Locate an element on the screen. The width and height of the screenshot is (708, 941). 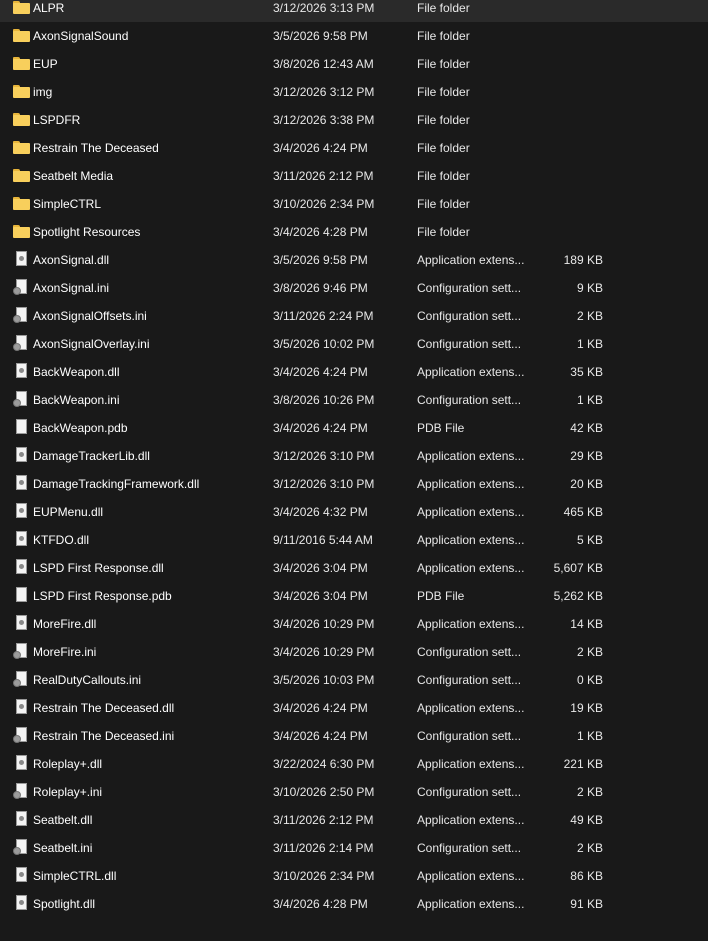
date-modified: 3/11/2026 2:14 PM is located at coordinates (323, 848).